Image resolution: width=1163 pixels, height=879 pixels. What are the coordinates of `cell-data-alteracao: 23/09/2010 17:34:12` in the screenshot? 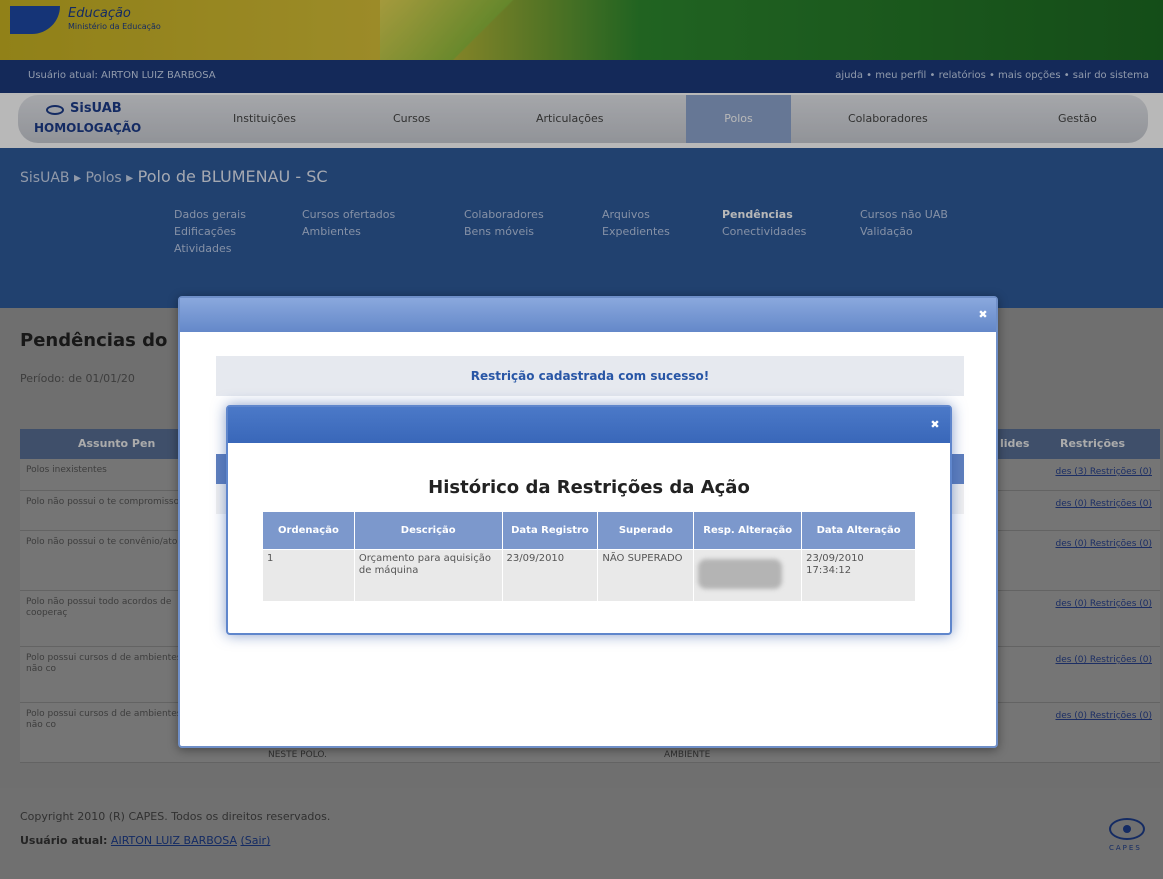 It's located at (858, 575).